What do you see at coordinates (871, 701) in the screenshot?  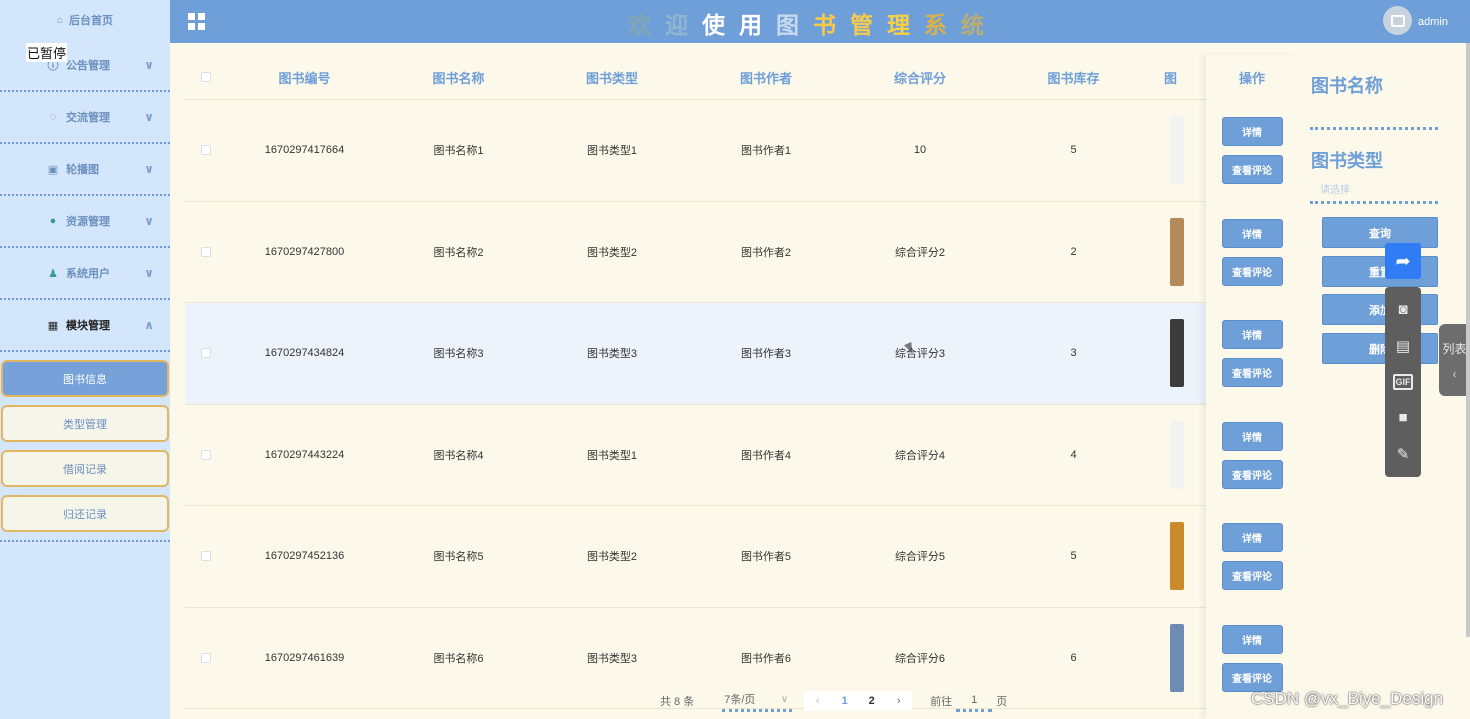 I see `page-button: 2` at bounding box center [871, 701].